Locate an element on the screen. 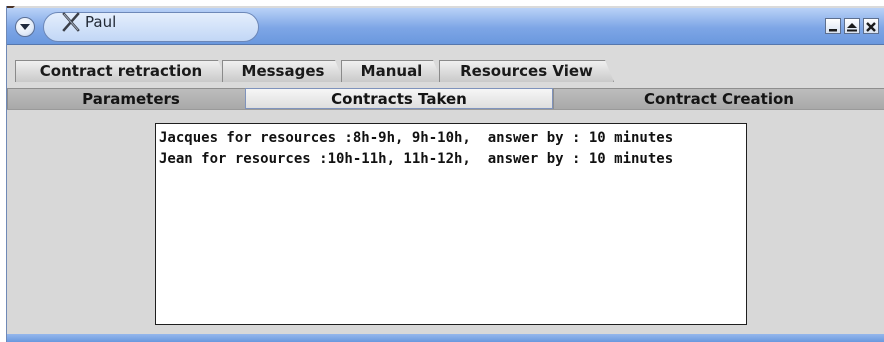  tab-label: Manual is located at coordinates (391, 71).